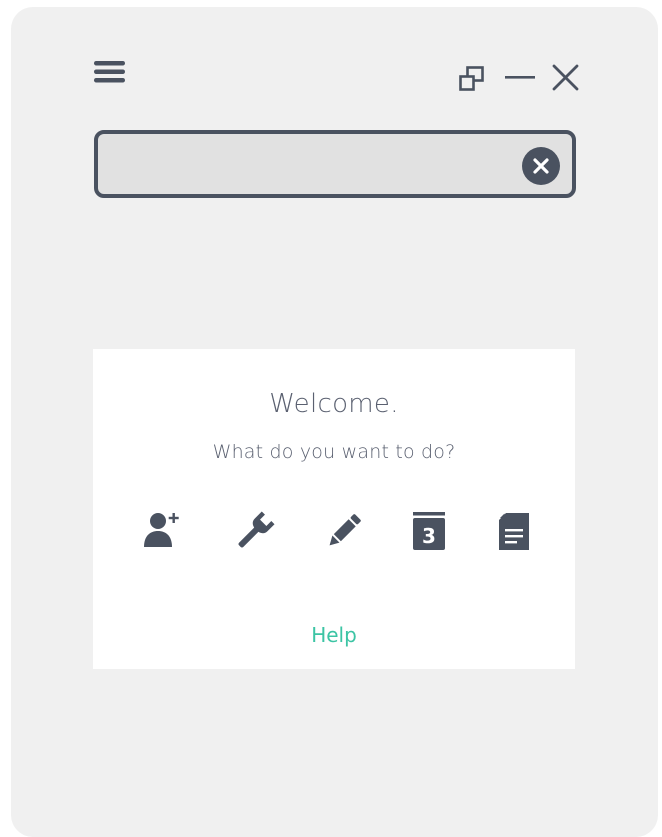  I want to click on add-user-button, so click(164, 532).